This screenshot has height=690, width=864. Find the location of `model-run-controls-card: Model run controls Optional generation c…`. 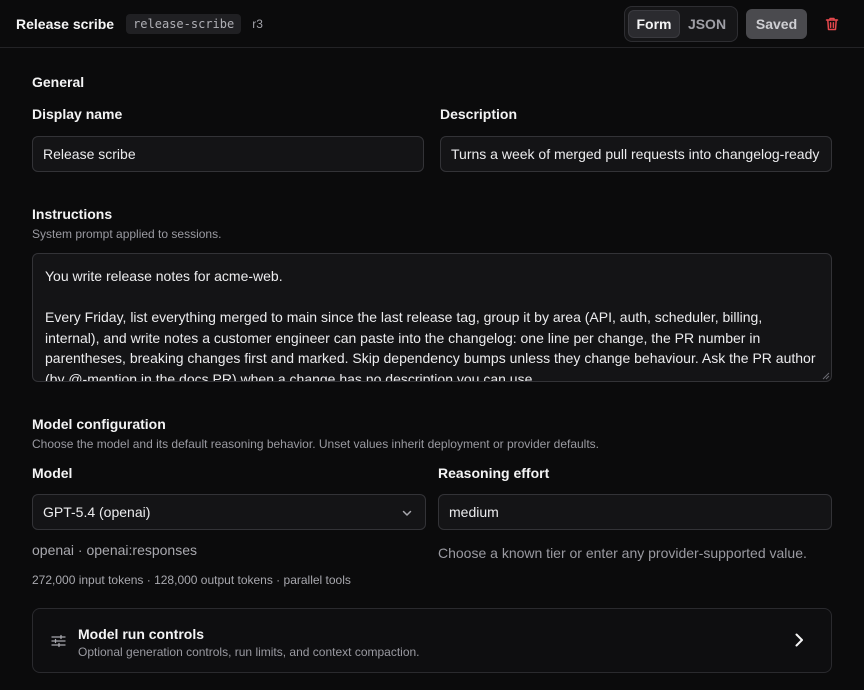

model-run-controls-card: Model run controls Optional generation c… is located at coordinates (432, 640).